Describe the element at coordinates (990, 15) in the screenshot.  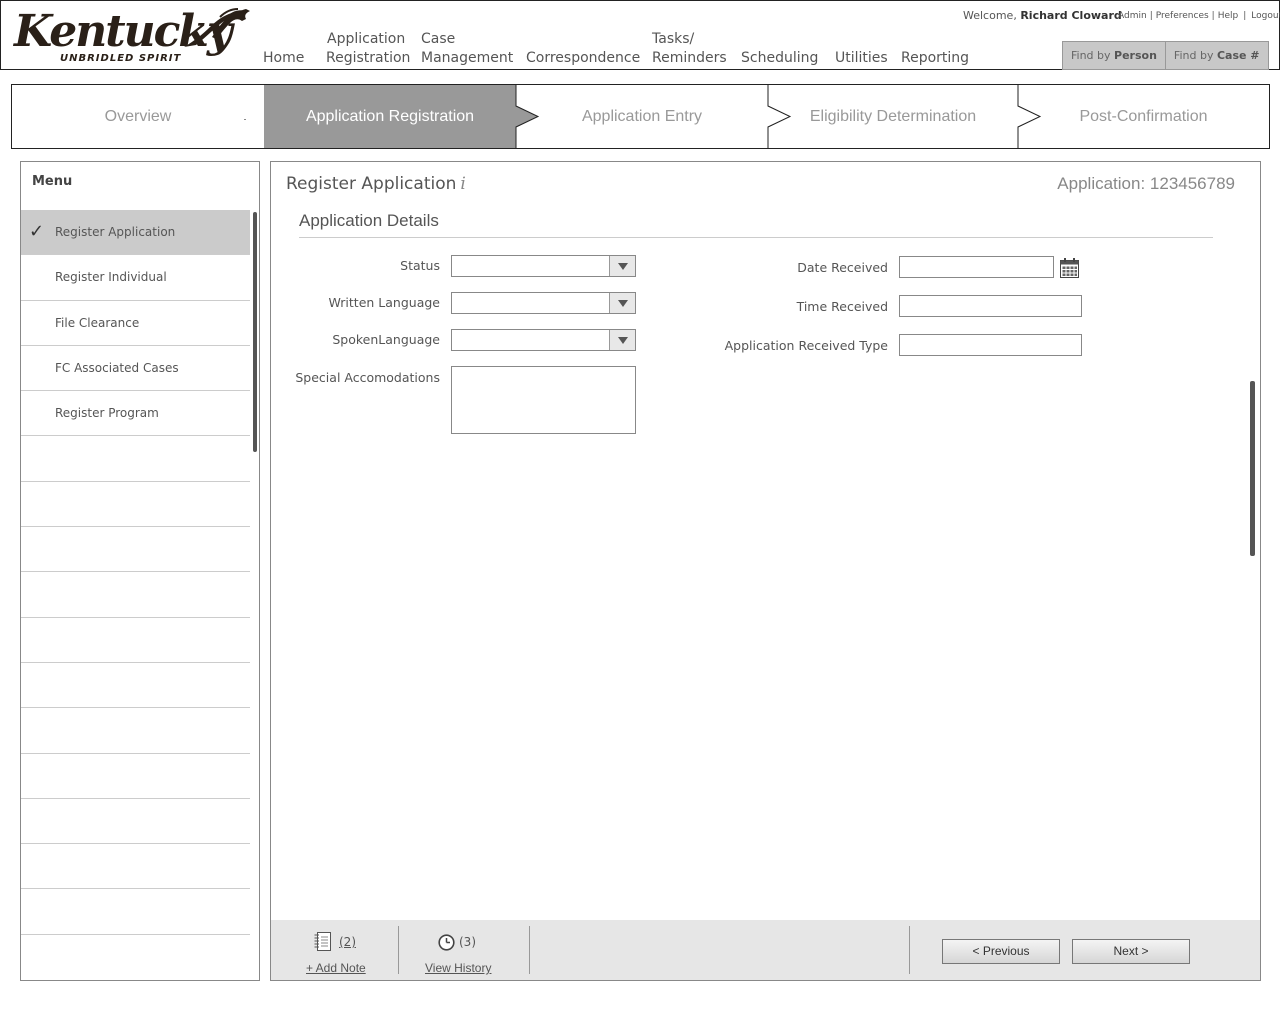
I see `welcome-prefix: Welcome,` at that location.